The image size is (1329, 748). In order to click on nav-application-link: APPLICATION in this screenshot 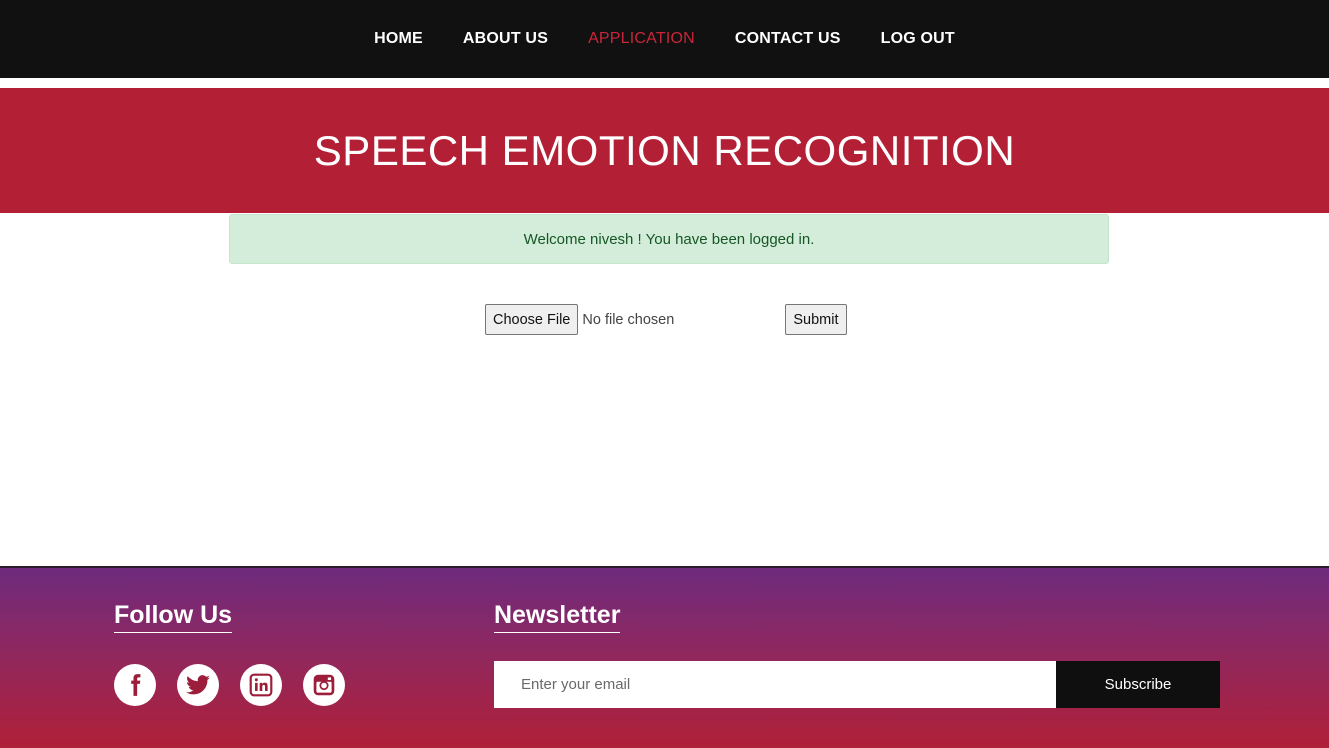, I will do `click(641, 39)`.